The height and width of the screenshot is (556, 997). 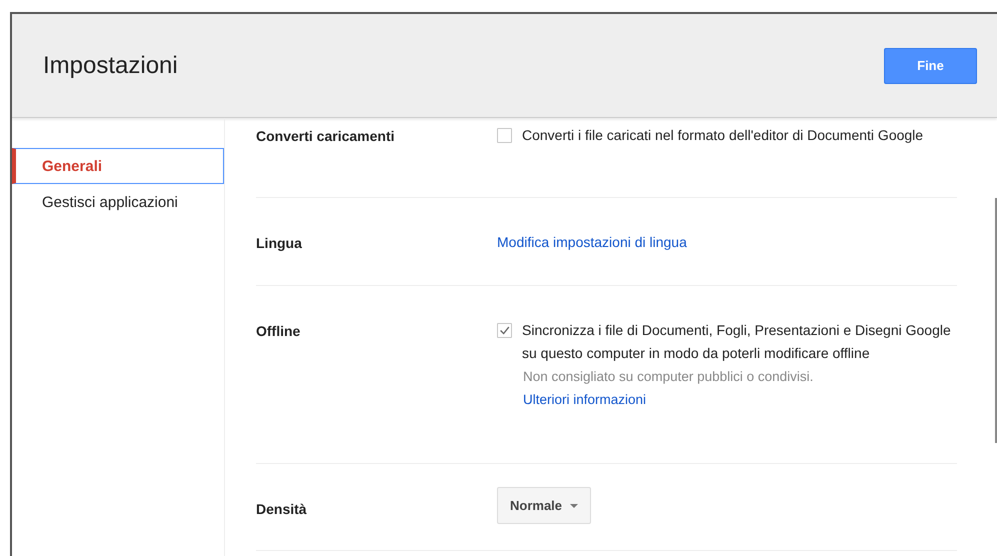 What do you see at coordinates (592, 242) in the screenshot?
I see `language-settings-link: Modifica impostazioni di lingua` at bounding box center [592, 242].